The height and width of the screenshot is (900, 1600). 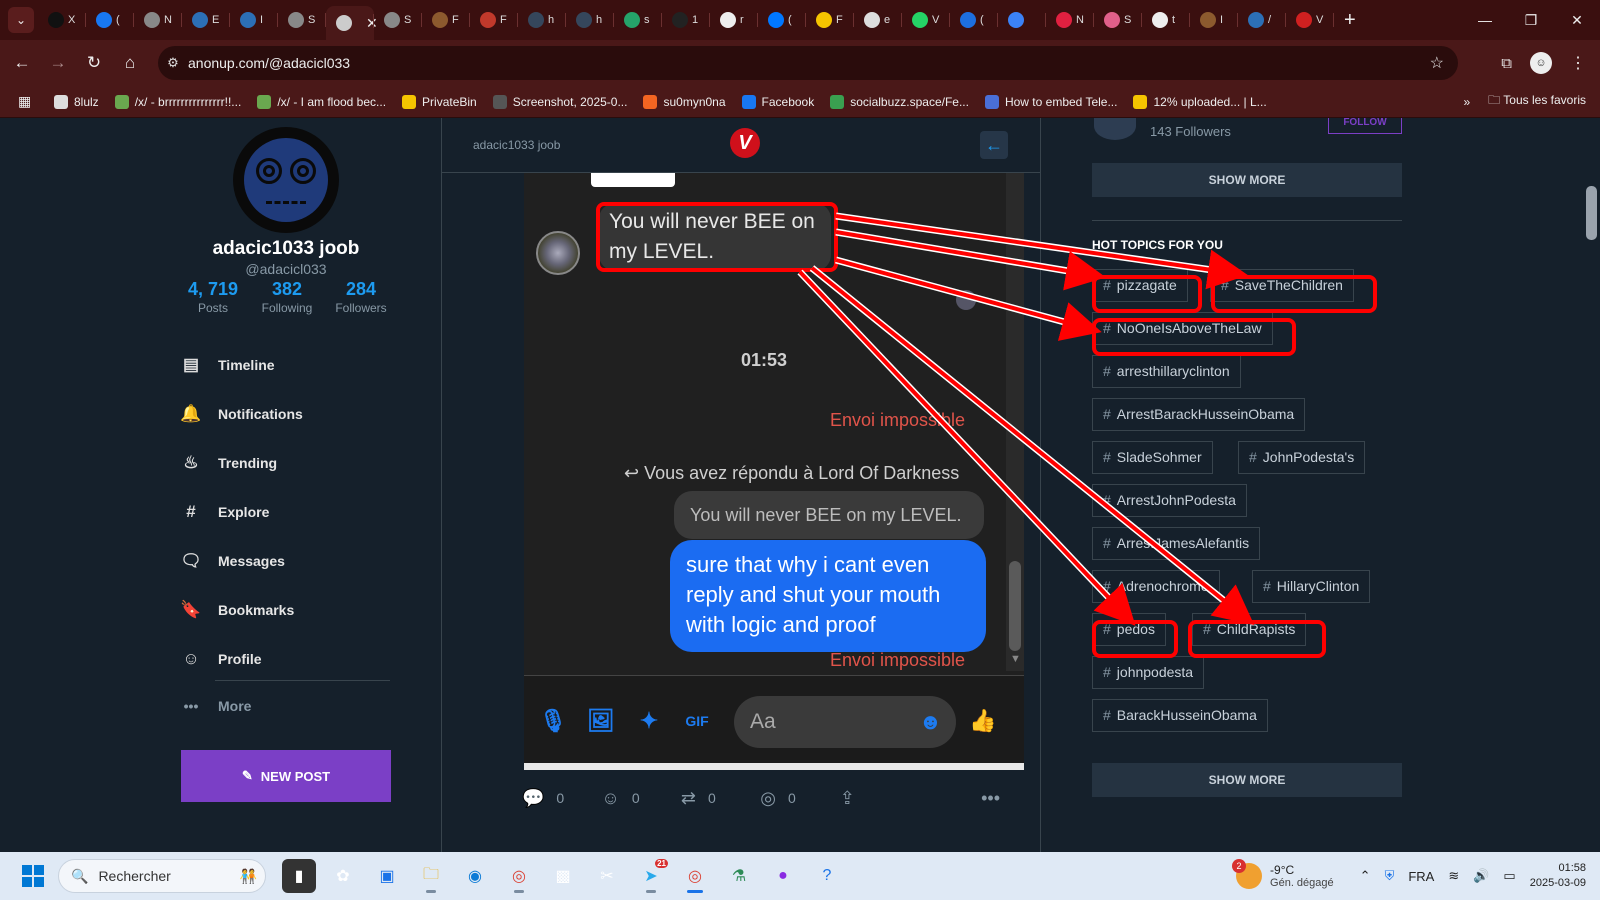 I want to click on hashtag-savethechildren: # SaveTheChildren, so click(x=1282, y=285).